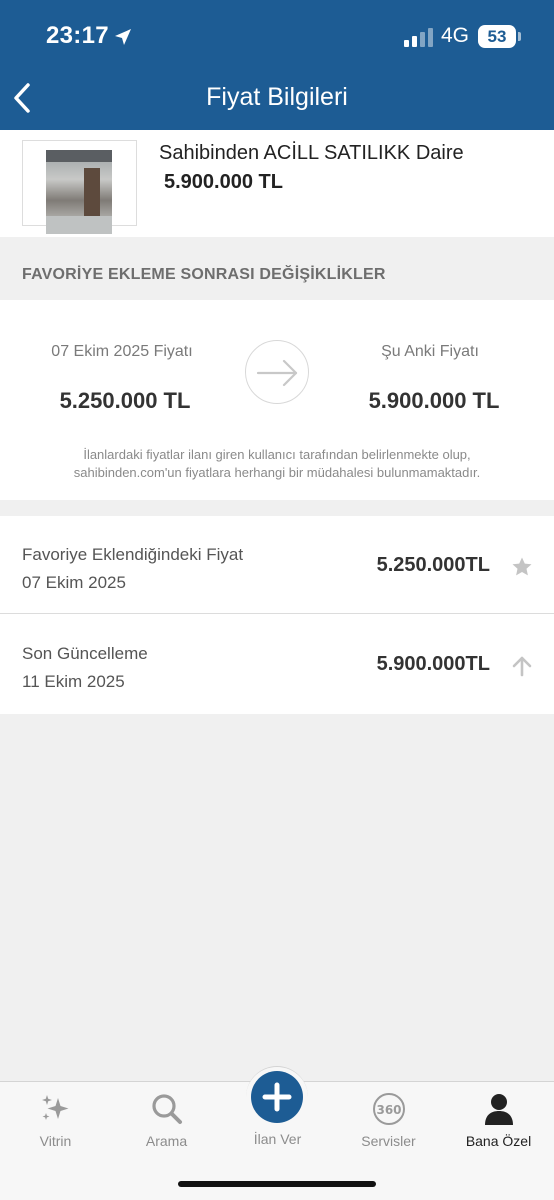 Image resolution: width=554 pixels, height=1200 pixels. Describe the element at coordinates (277, 1184) in the screenshot. I see `home-indicator` at that location.